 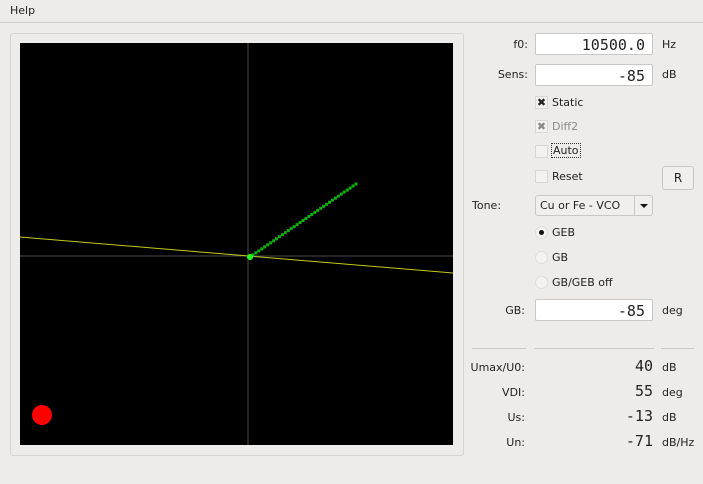 I want to click on auto-label: Auto, so click(x=566, y=150).